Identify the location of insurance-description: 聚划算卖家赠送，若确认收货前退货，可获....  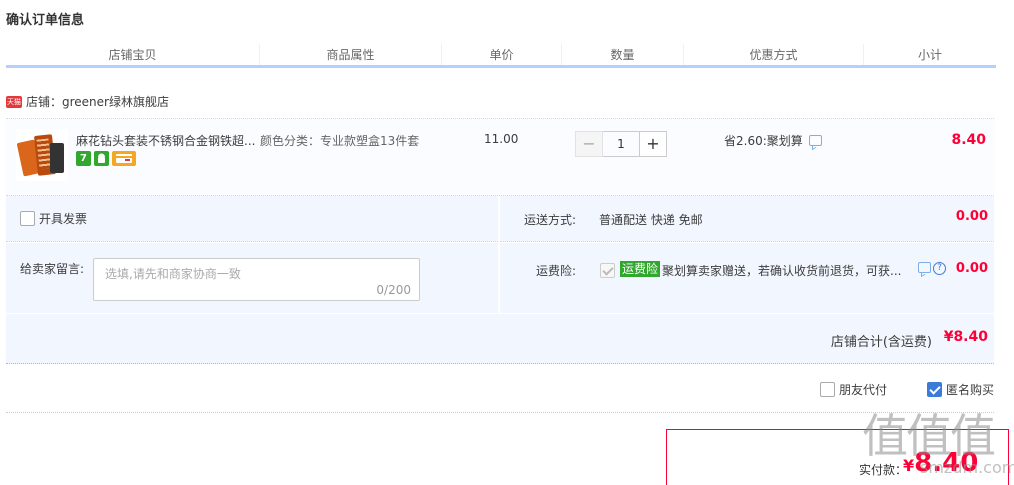
(782, 271).